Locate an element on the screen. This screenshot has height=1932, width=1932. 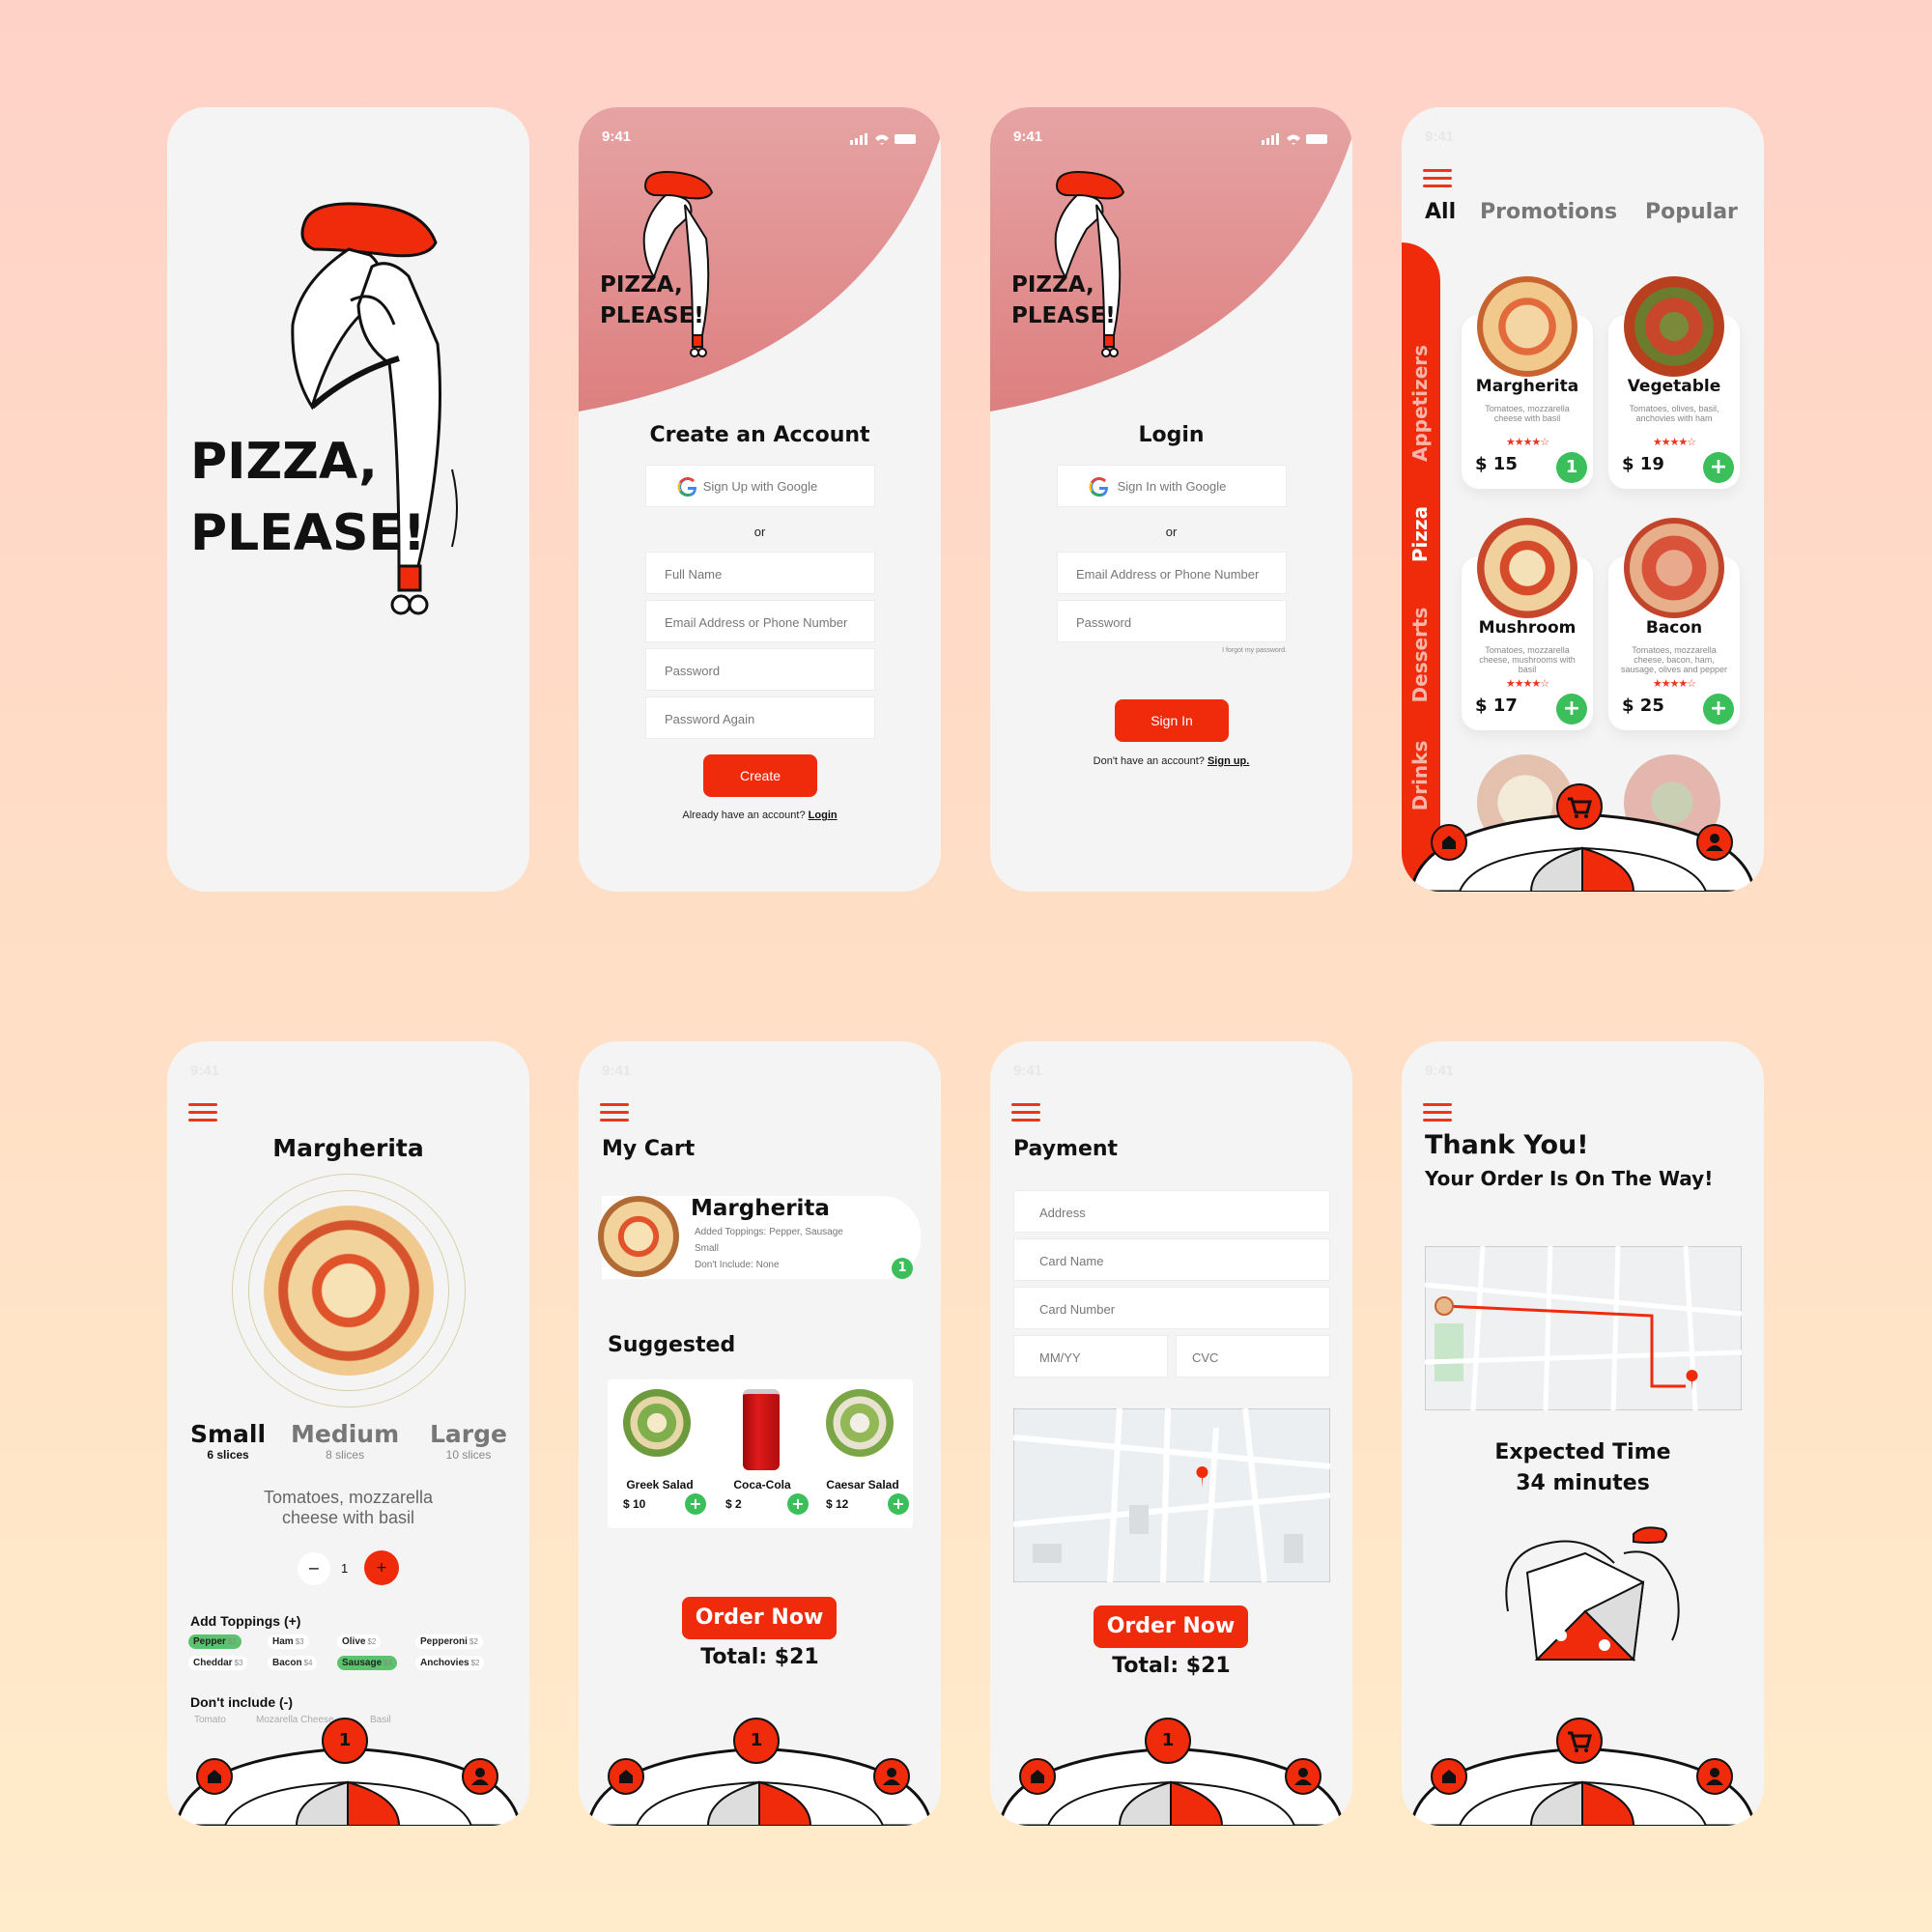
topping-chip: Anchovies $2 is located at coordinates (450, 1663).